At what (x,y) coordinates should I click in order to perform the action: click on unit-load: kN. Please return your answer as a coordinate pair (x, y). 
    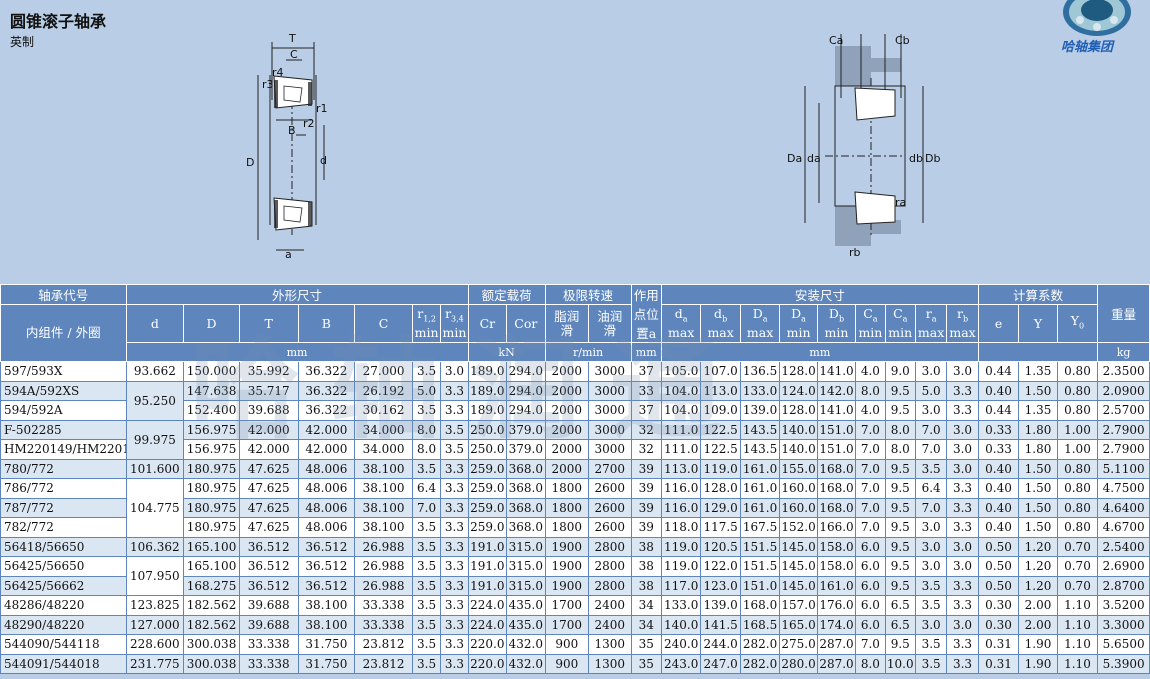
    Looking at the image, I should click on (506, 352).